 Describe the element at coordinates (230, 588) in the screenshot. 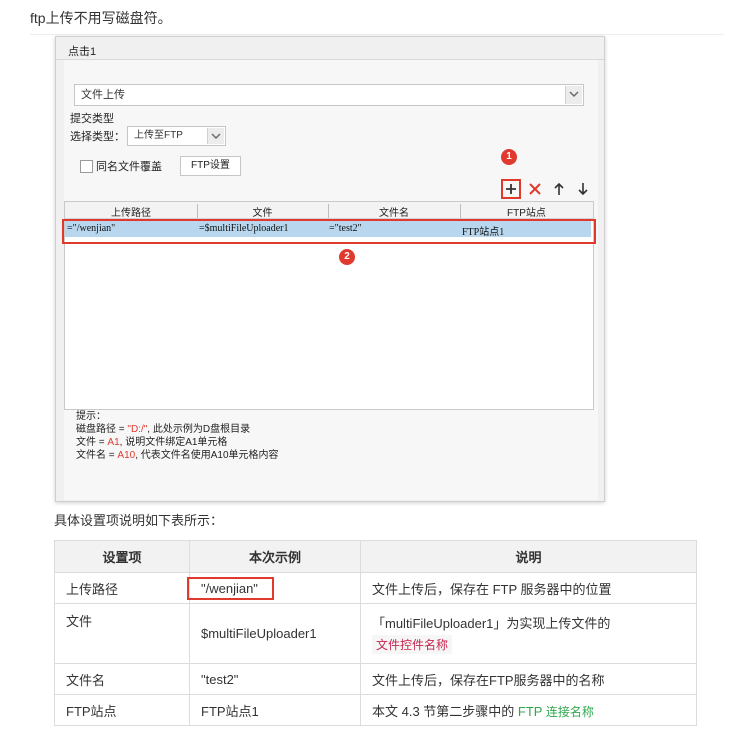

I see `highlighted-example: "/wenjian"` at that location.